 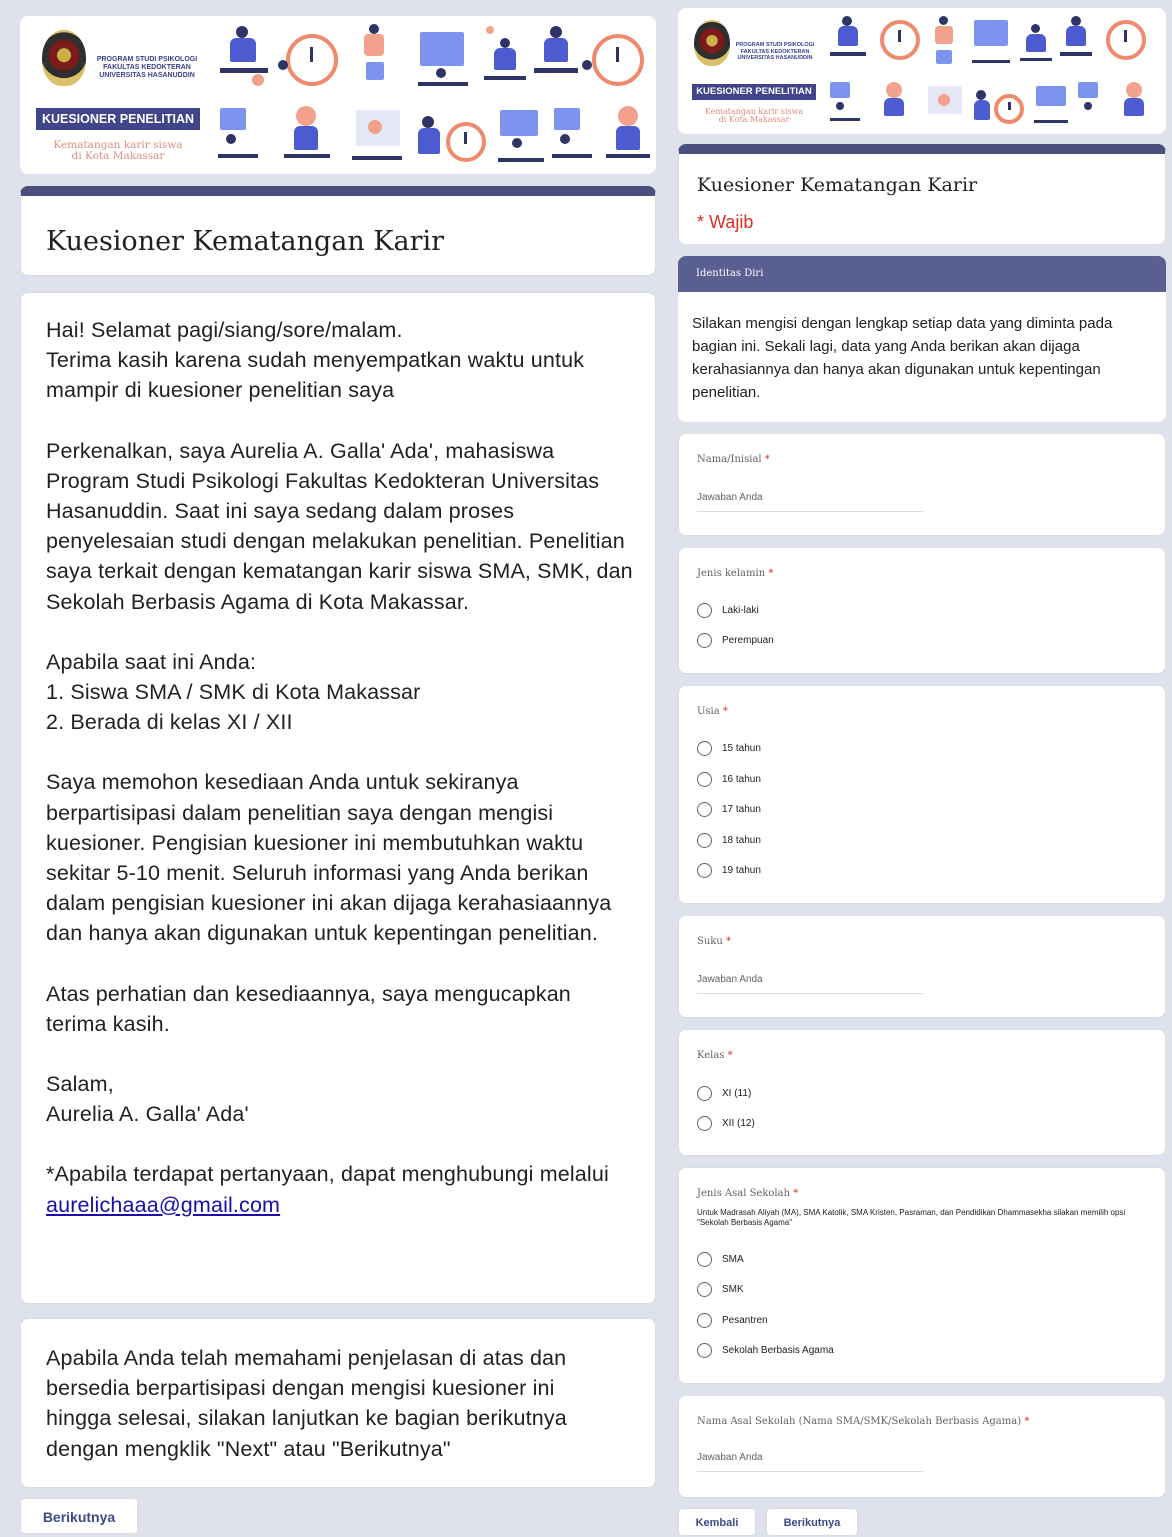 I want to click on radio-option: 16 tahun, so click(x=729, y=779).